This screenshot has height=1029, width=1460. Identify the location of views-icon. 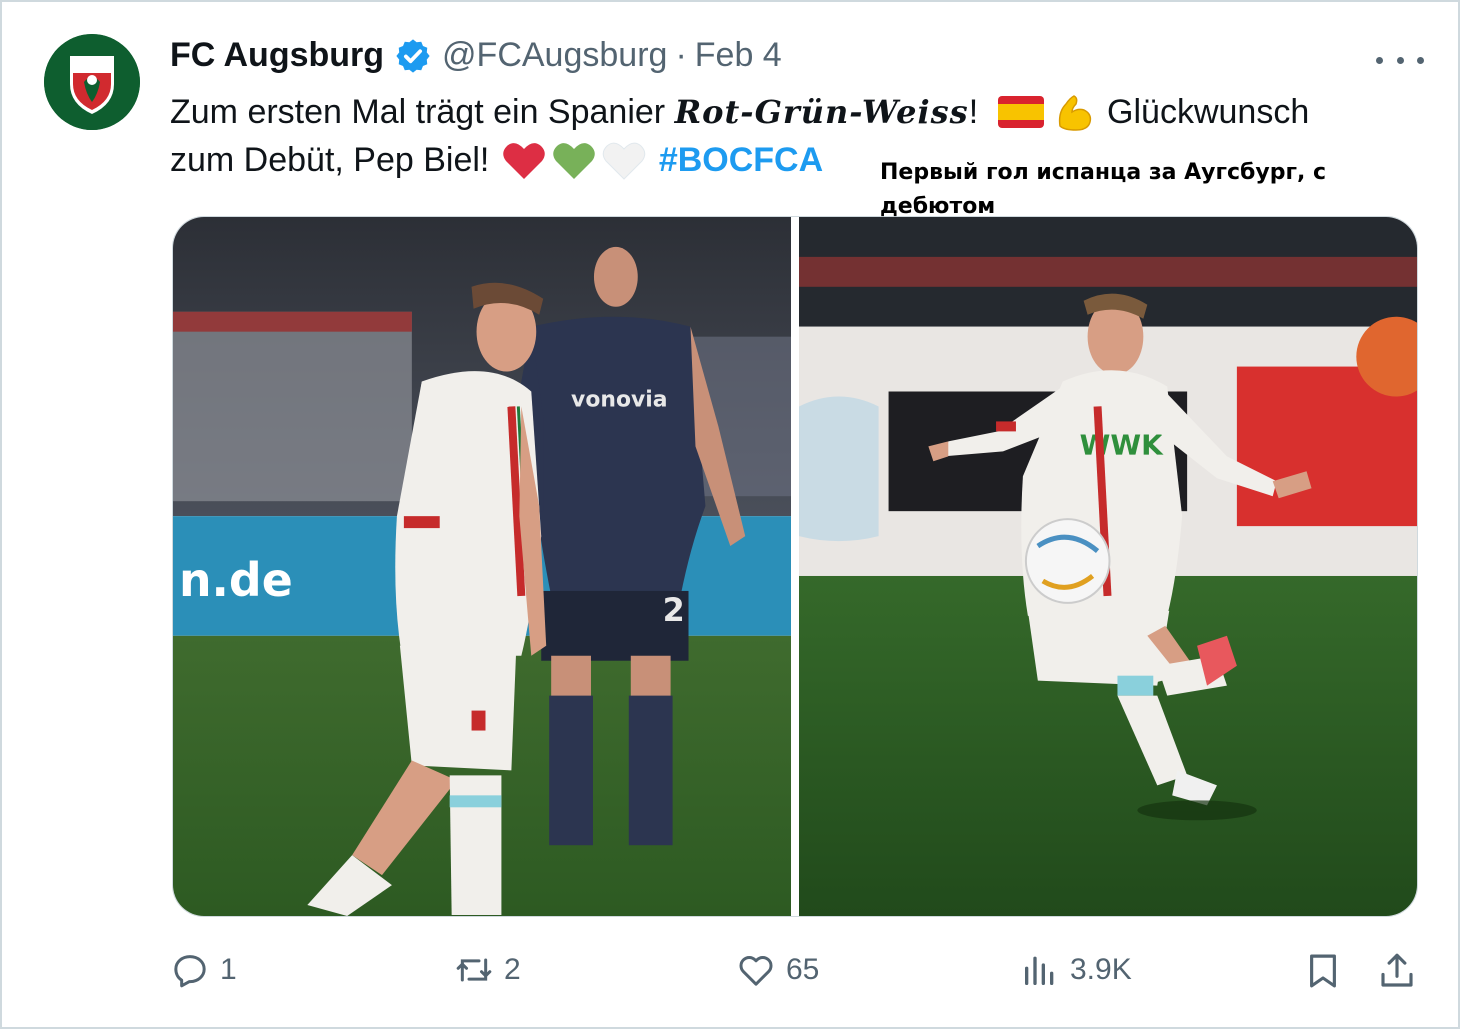
(1039, 970).